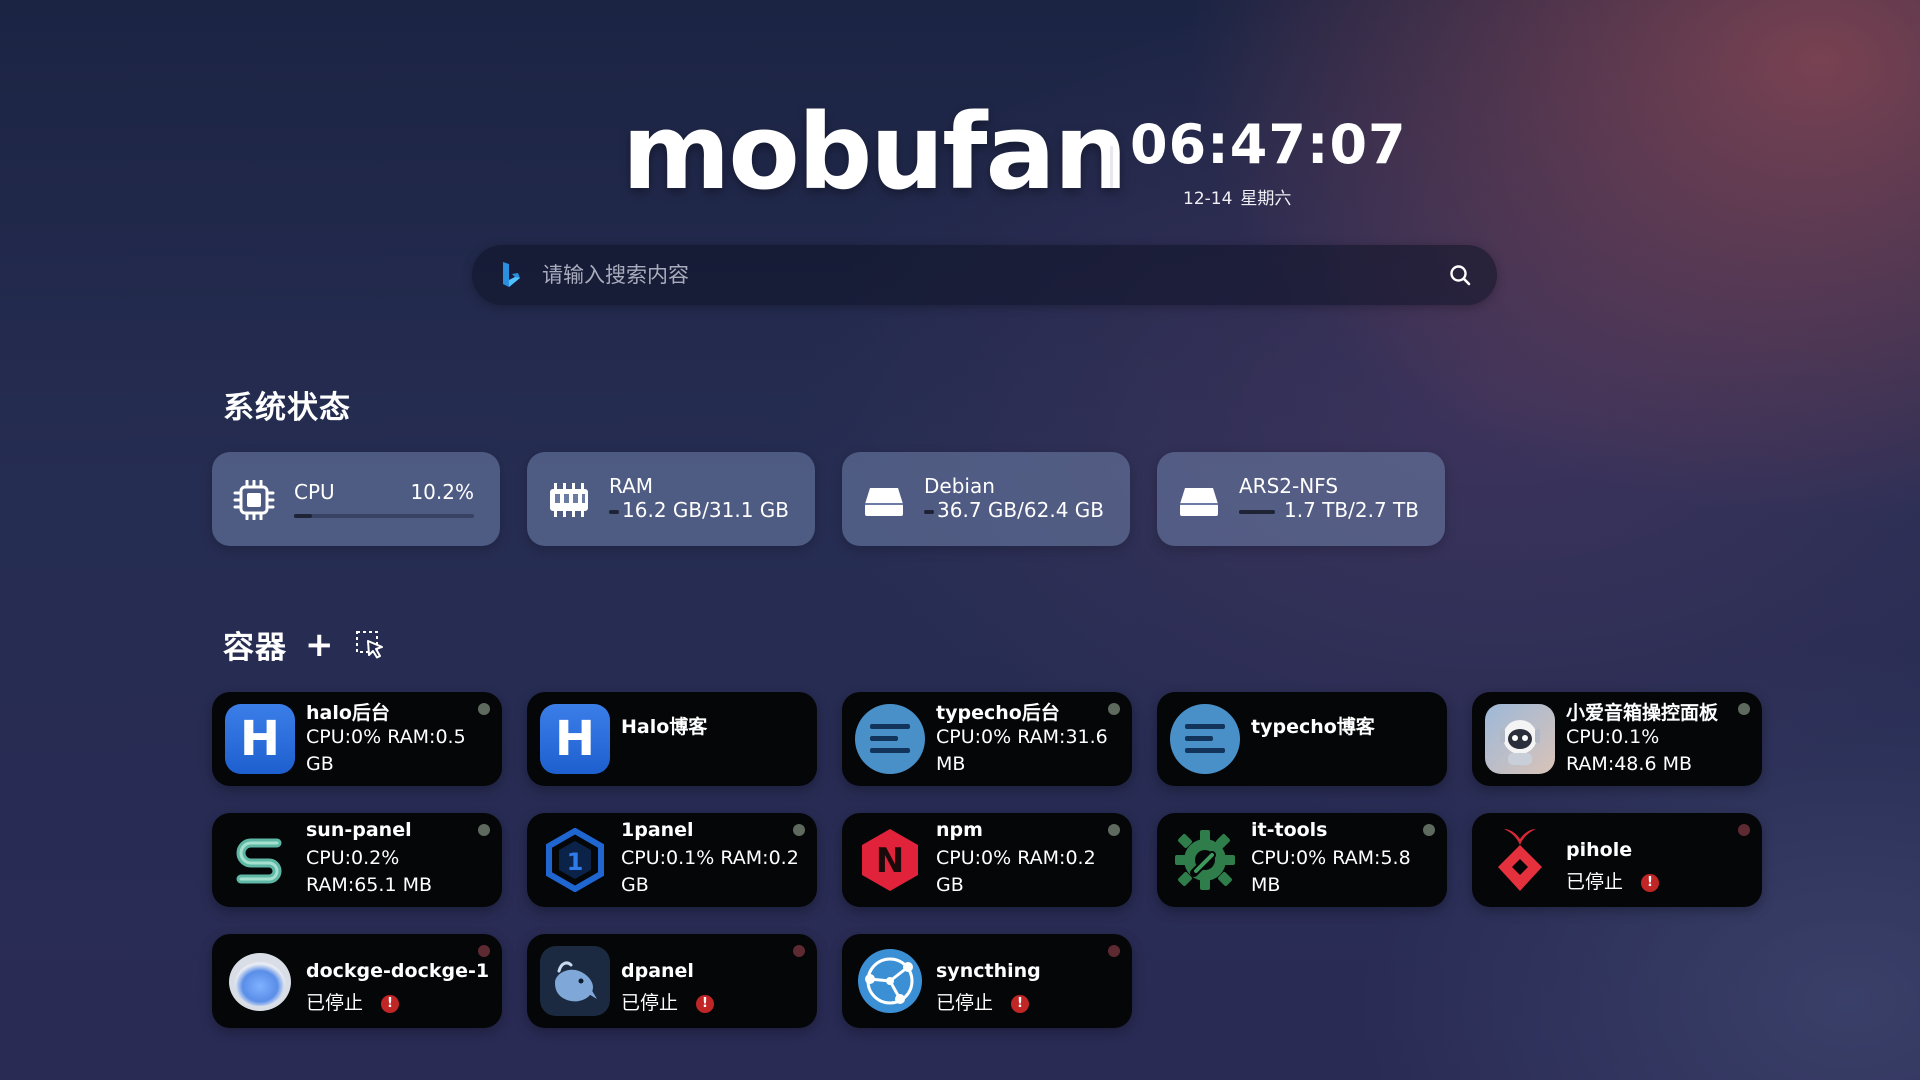 The width and height of the screenshot is (1920, 1080). Describe the element at coordinates (357, 860) in the screenshot. I see `container-card-sun-panel: sun-panel CPU:0.2% RAM:65.1 MB` at that location.